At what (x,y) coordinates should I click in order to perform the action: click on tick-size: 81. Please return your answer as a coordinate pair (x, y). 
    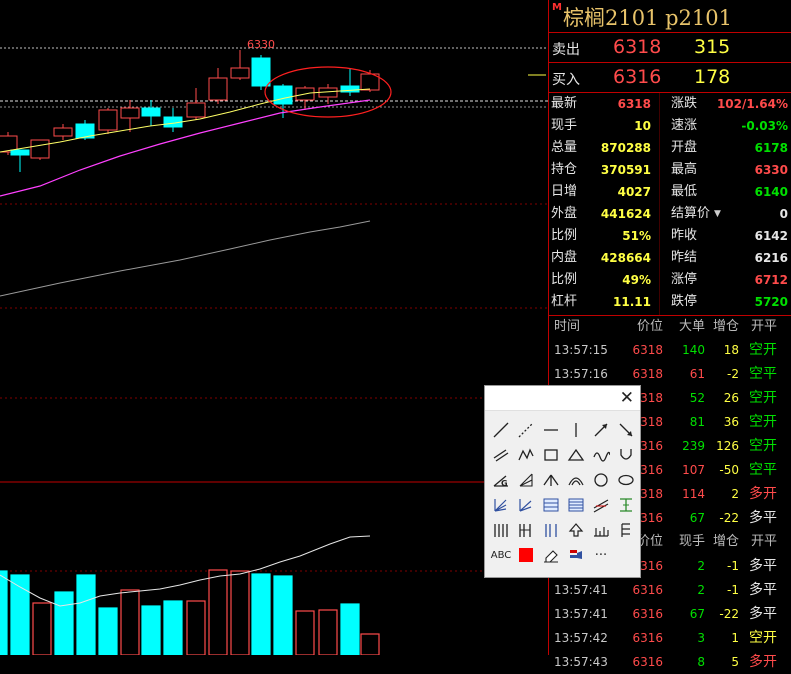
    Looking at the image, I should click on (697, 422).